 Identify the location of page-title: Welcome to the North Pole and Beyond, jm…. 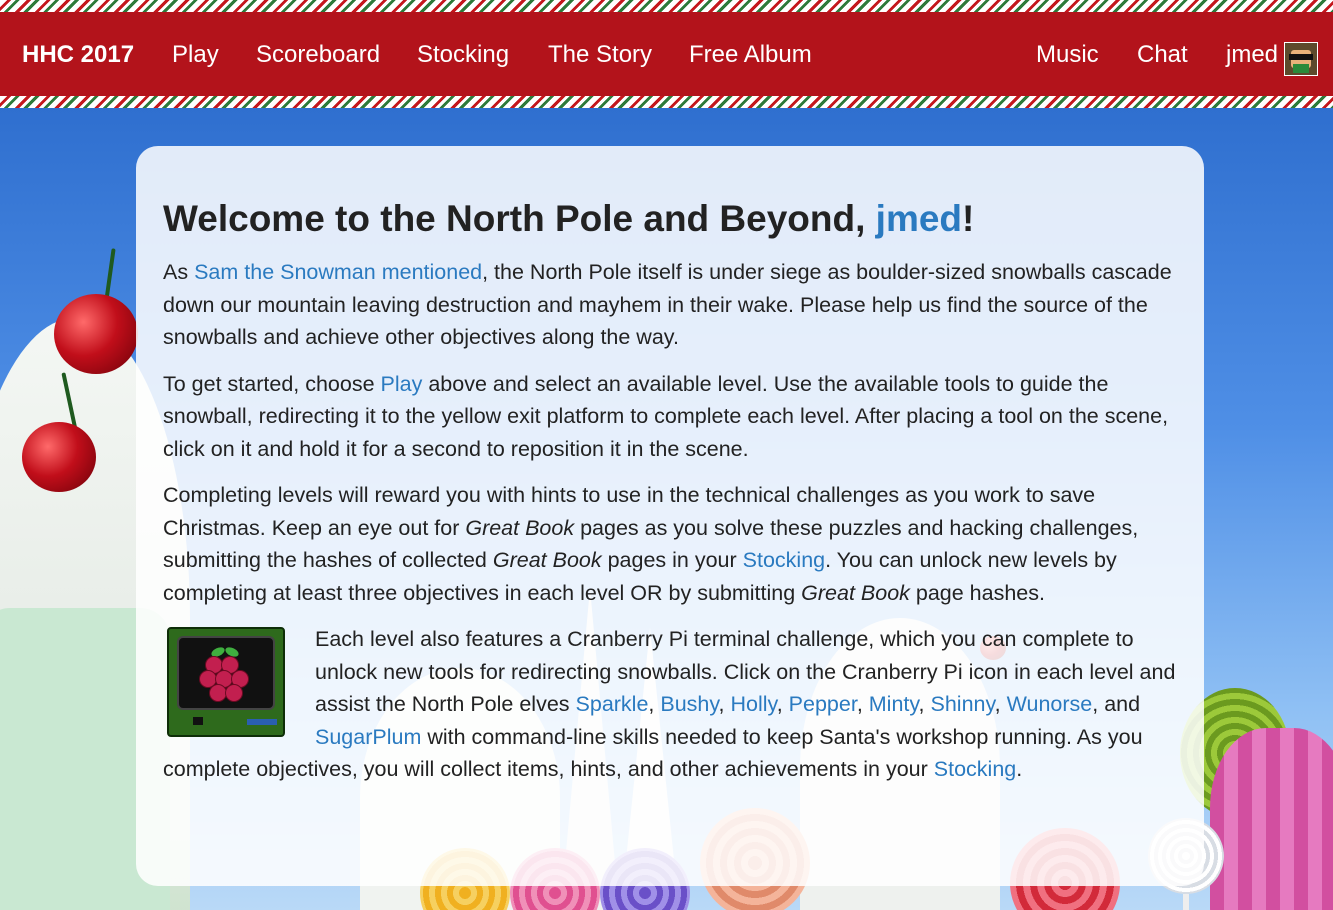
(569, 218).